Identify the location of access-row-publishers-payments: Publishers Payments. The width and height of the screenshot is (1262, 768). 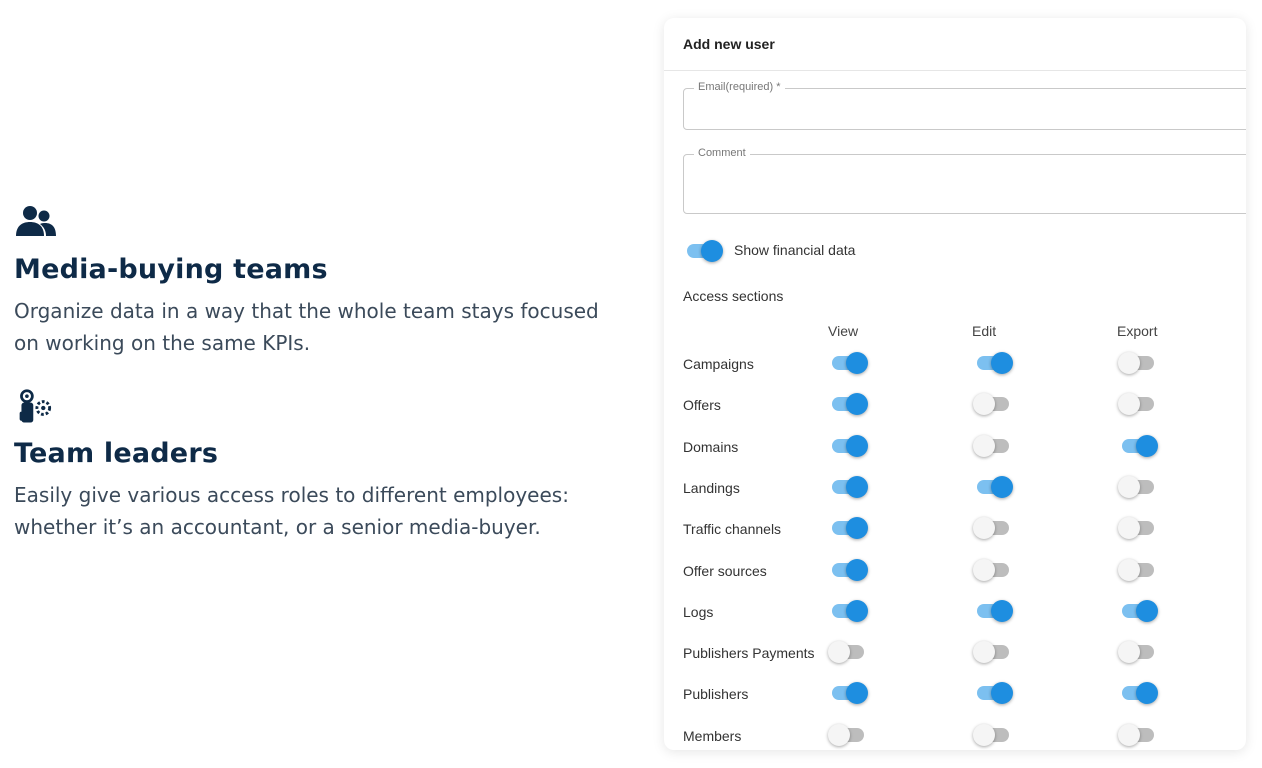
(963, 653).